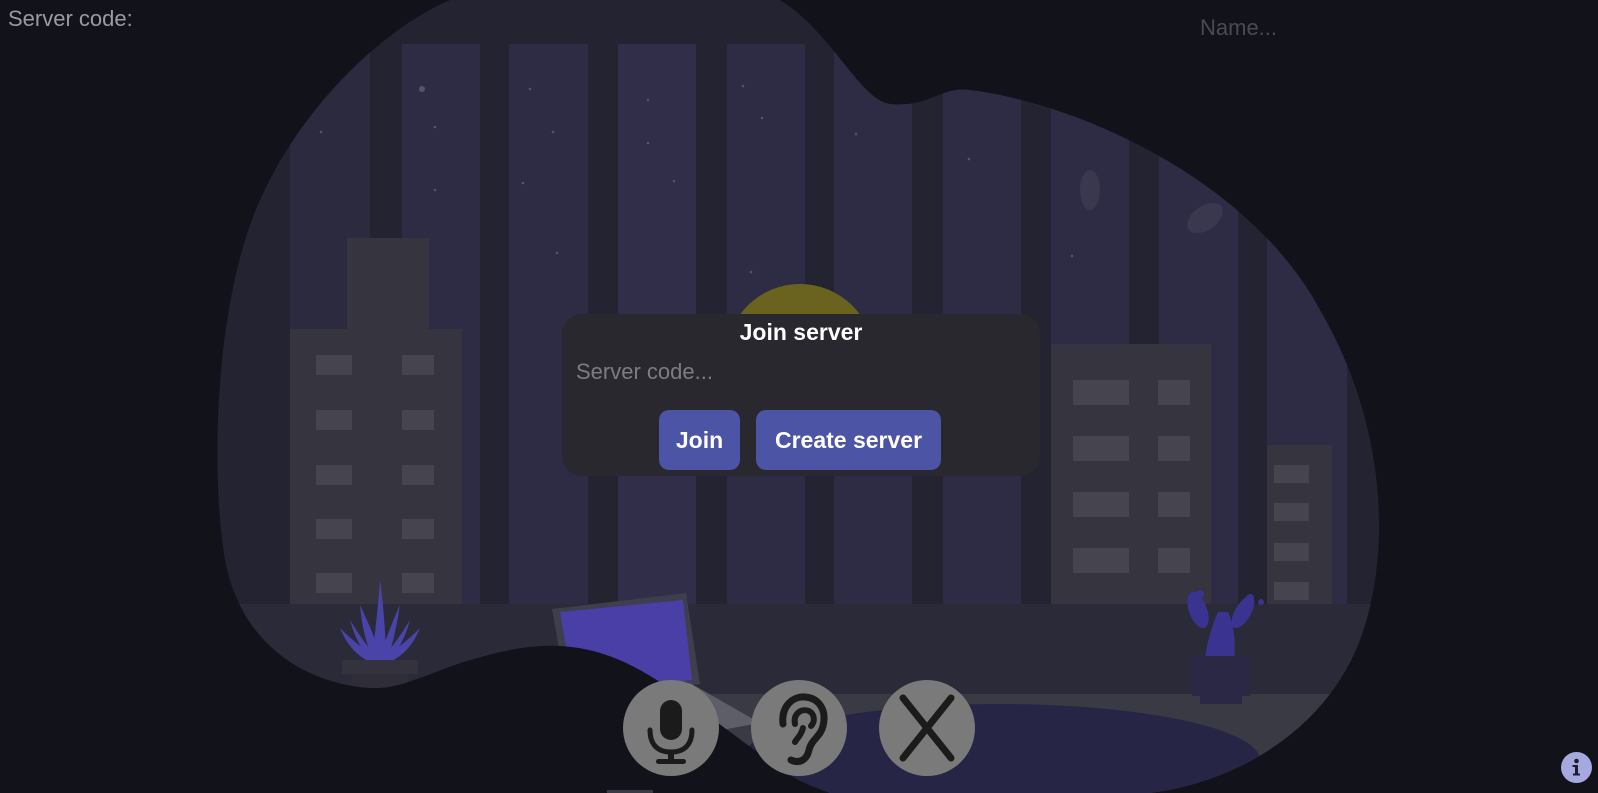 This screenshot has width=1598, height=793. I want to click on join-server-dialog: Join server Join Create server, so click(801, 395).